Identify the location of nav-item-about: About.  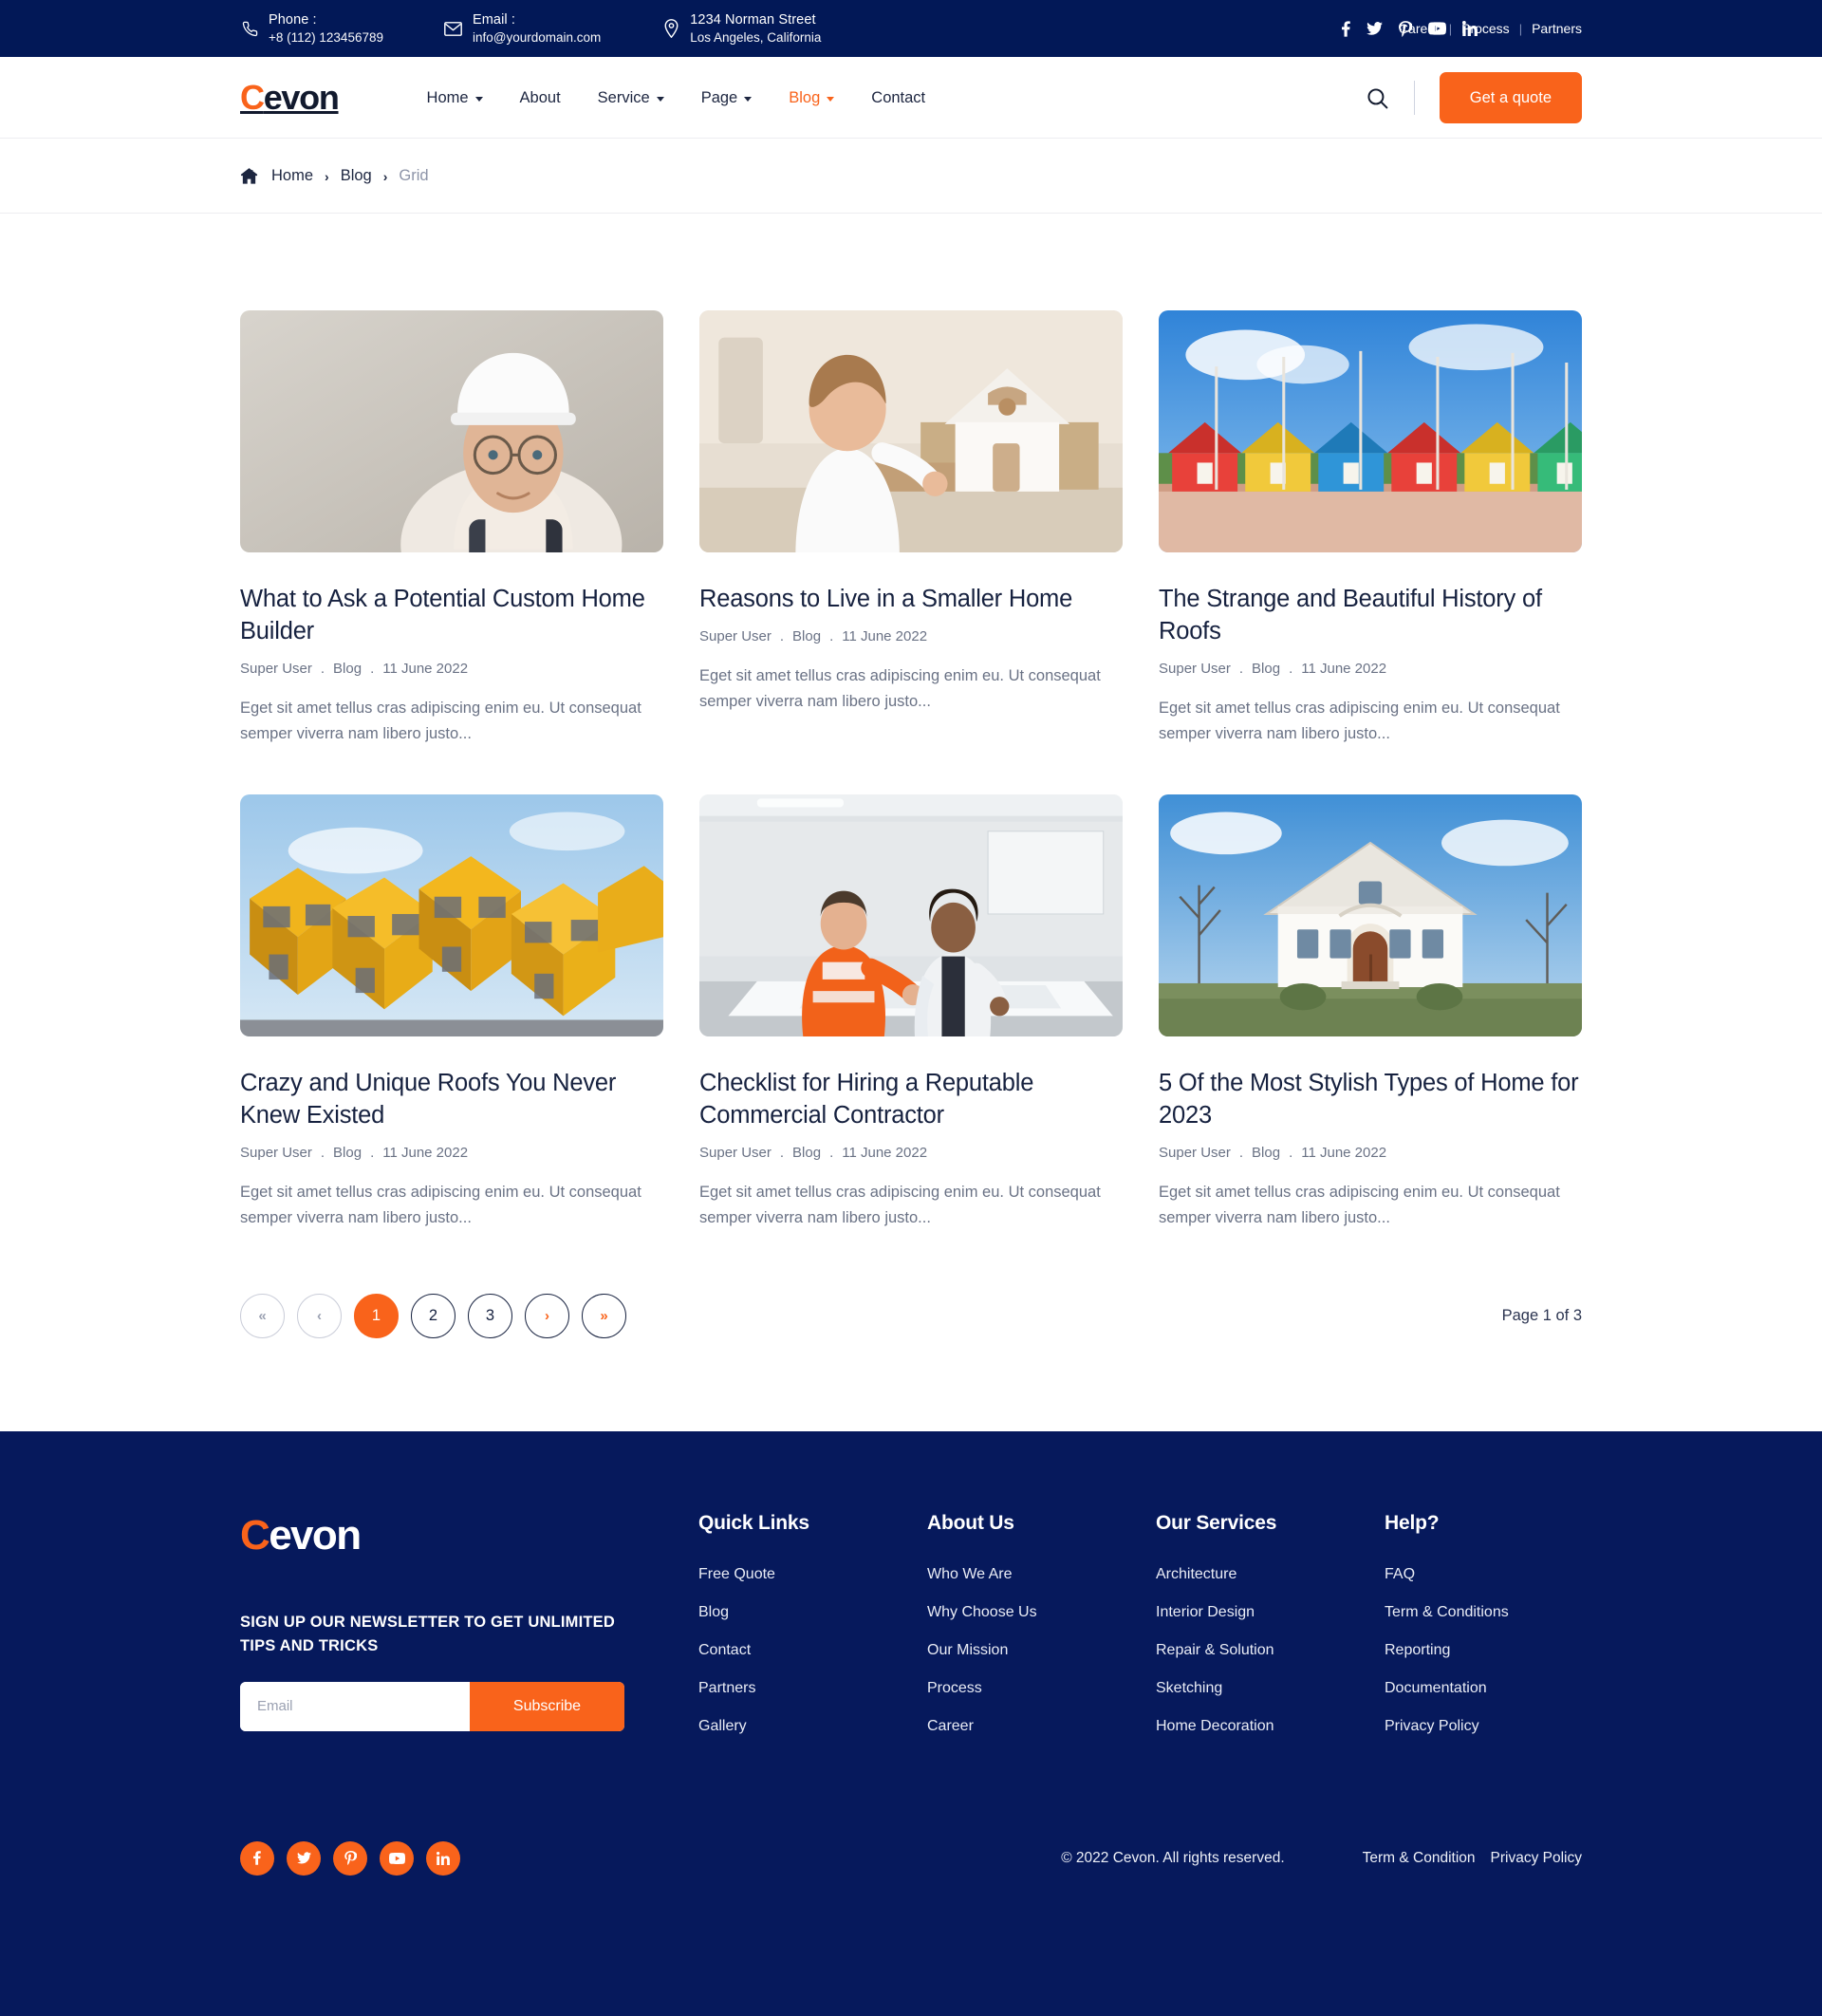
(540, 98).